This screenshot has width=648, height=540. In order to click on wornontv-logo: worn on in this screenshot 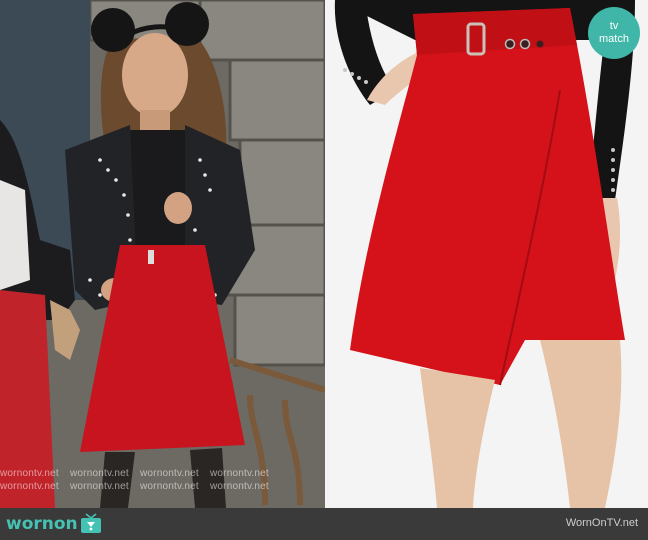, I will do `click(54, 524)`.